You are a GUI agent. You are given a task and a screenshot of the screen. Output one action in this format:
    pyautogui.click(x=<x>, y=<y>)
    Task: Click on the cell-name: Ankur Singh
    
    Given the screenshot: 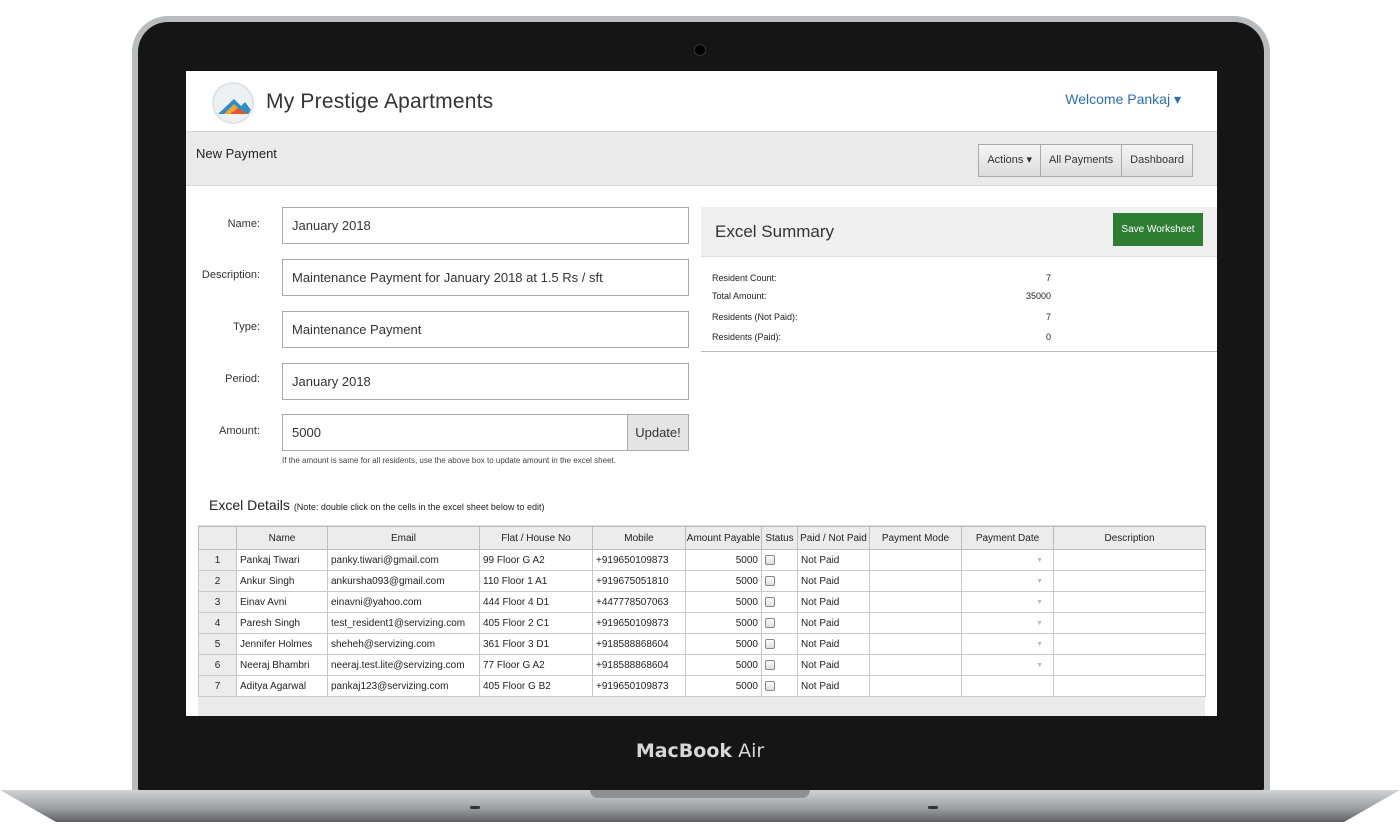 What is the action you would take?
    pyautogui.click(x=282, y=581)
    